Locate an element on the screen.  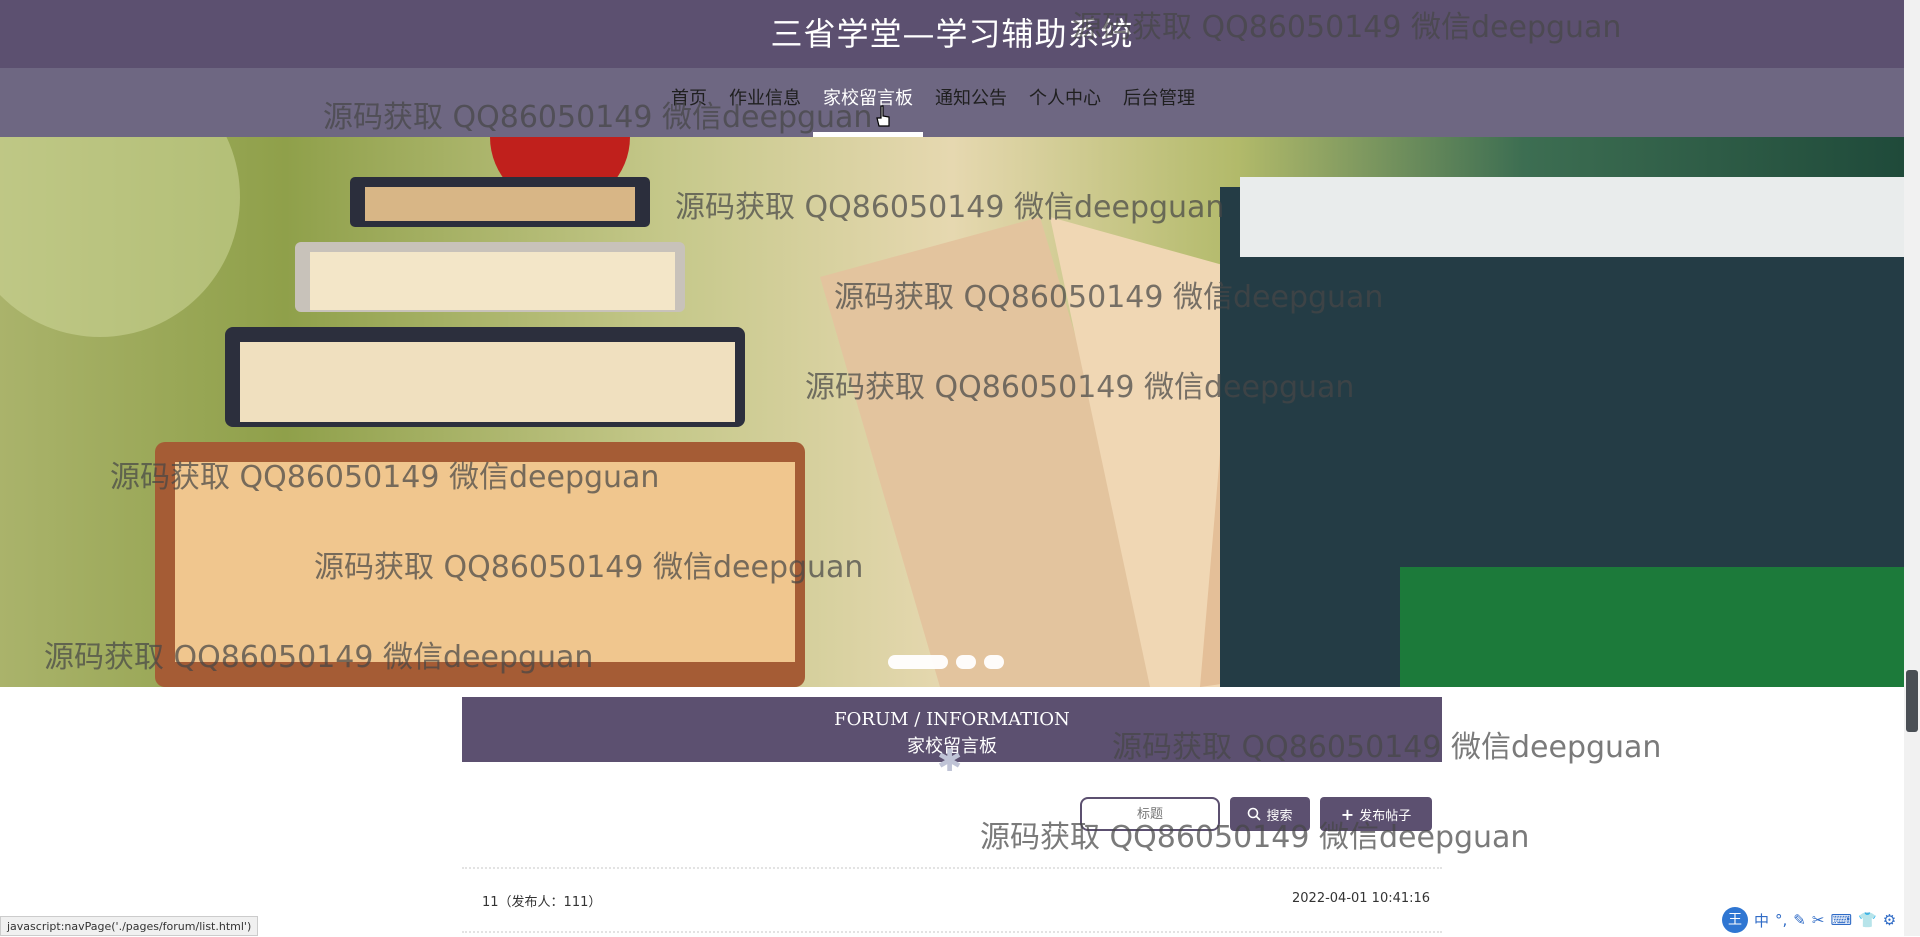
ime-skin-icon: 👕 is located at coordinates (1867, 920).